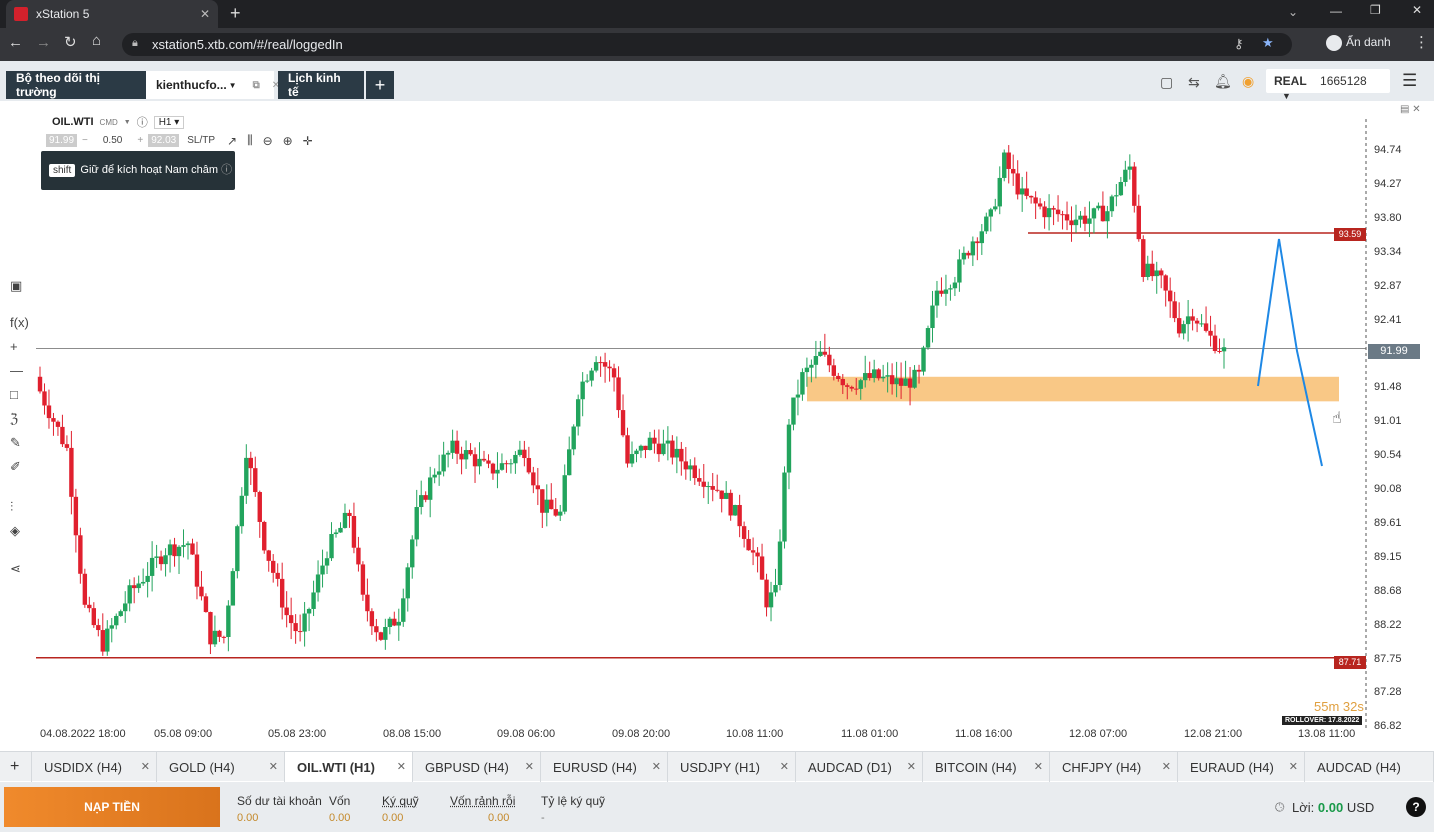 This screenshot has height=832, width=1434. Describe the element at coordinates (11, 507) in the screenshot. I see `indicator-list-icon: ⫶` at that location.